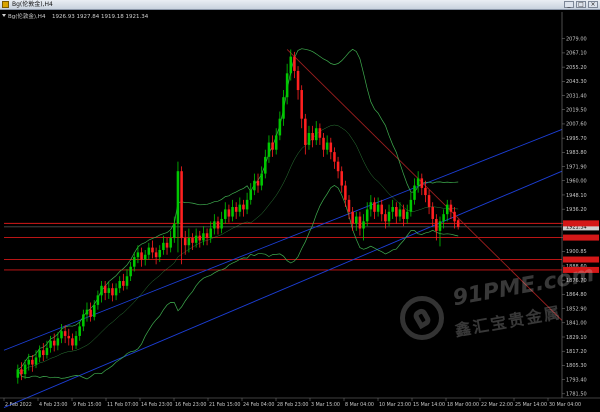 Image resolution: width=600 pixels, height=412 pixels. What do you see at coordinates (5, 4) in the screenshot?
I see `chart-window-icon` at bounding box center [5, 4].